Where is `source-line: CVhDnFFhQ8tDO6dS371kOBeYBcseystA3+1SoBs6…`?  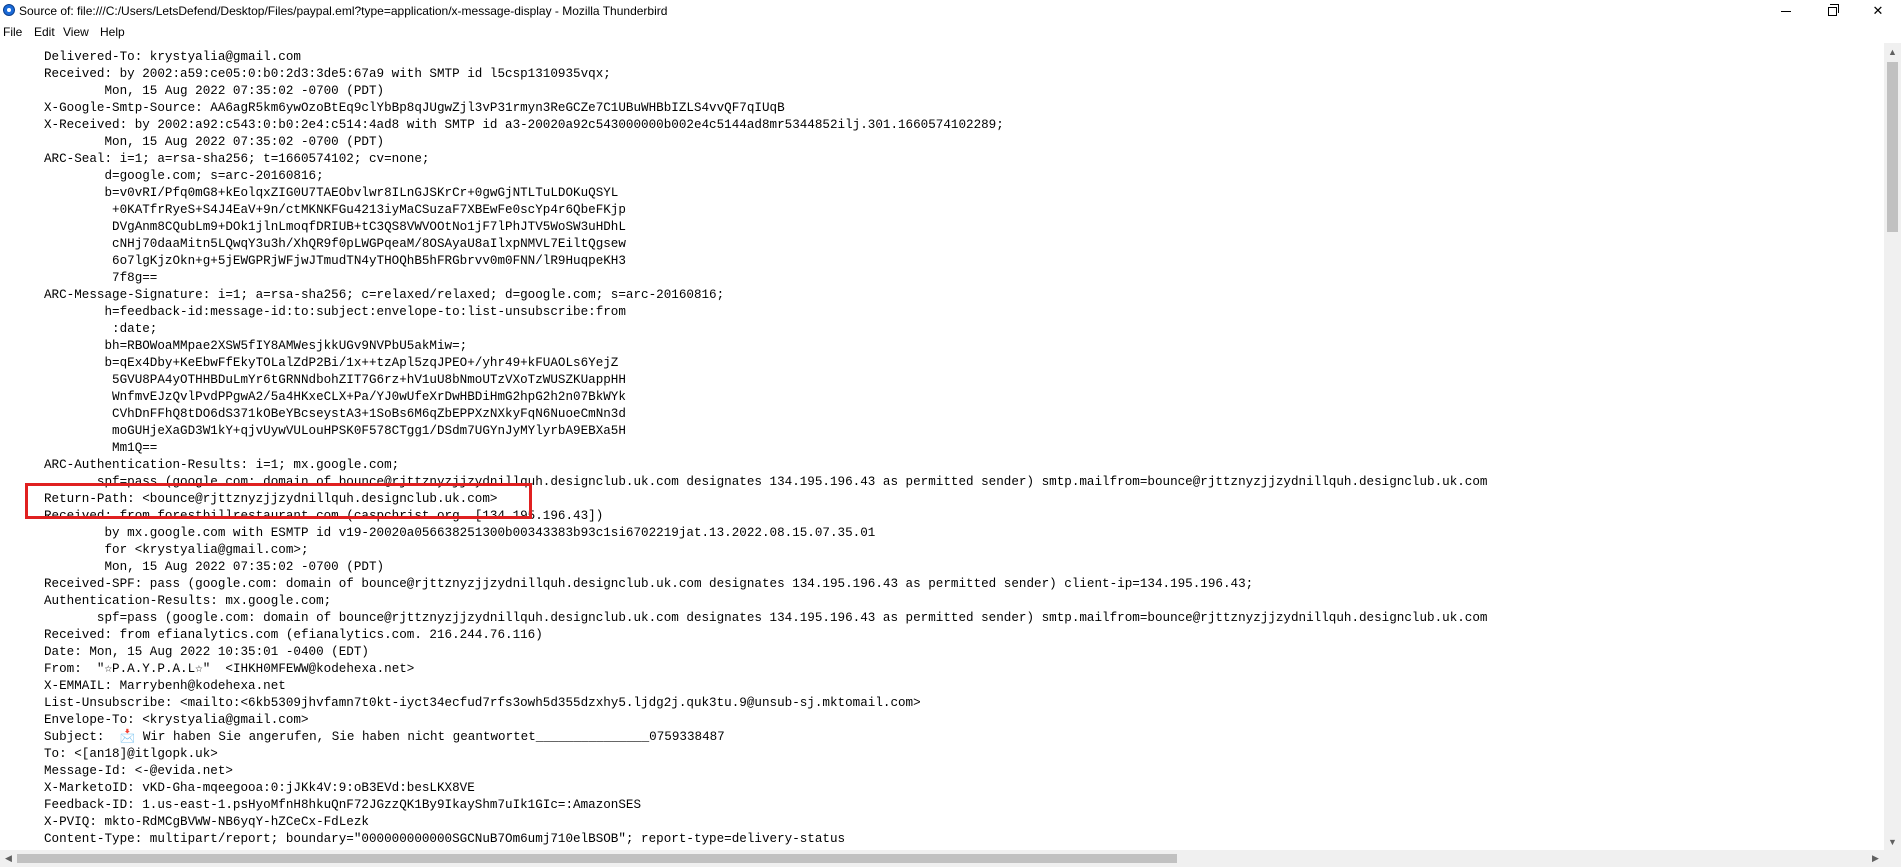
source-line: CVhDnFFhQ8tDO6dS371kOBeYBcseystA3+1SoBs6… is located at coordinates (335, 414).